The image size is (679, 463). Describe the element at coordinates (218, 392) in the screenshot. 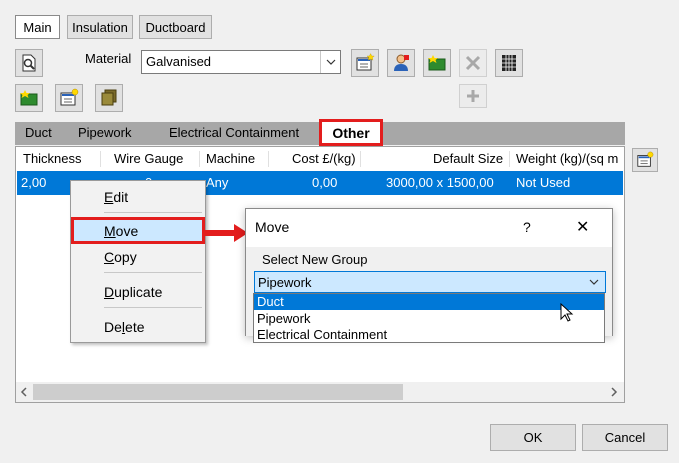

I see `scrollbar-thumb` at that location.